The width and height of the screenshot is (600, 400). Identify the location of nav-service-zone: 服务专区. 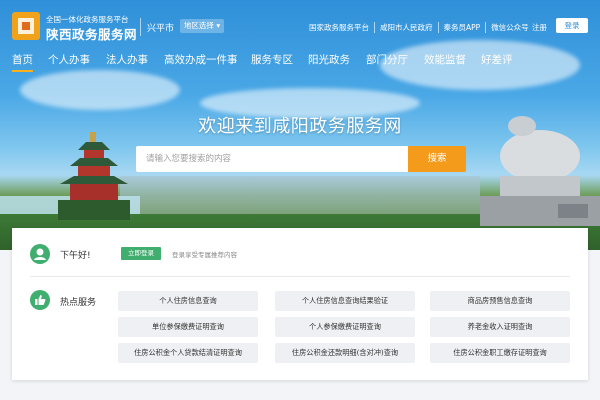
(272, 59).